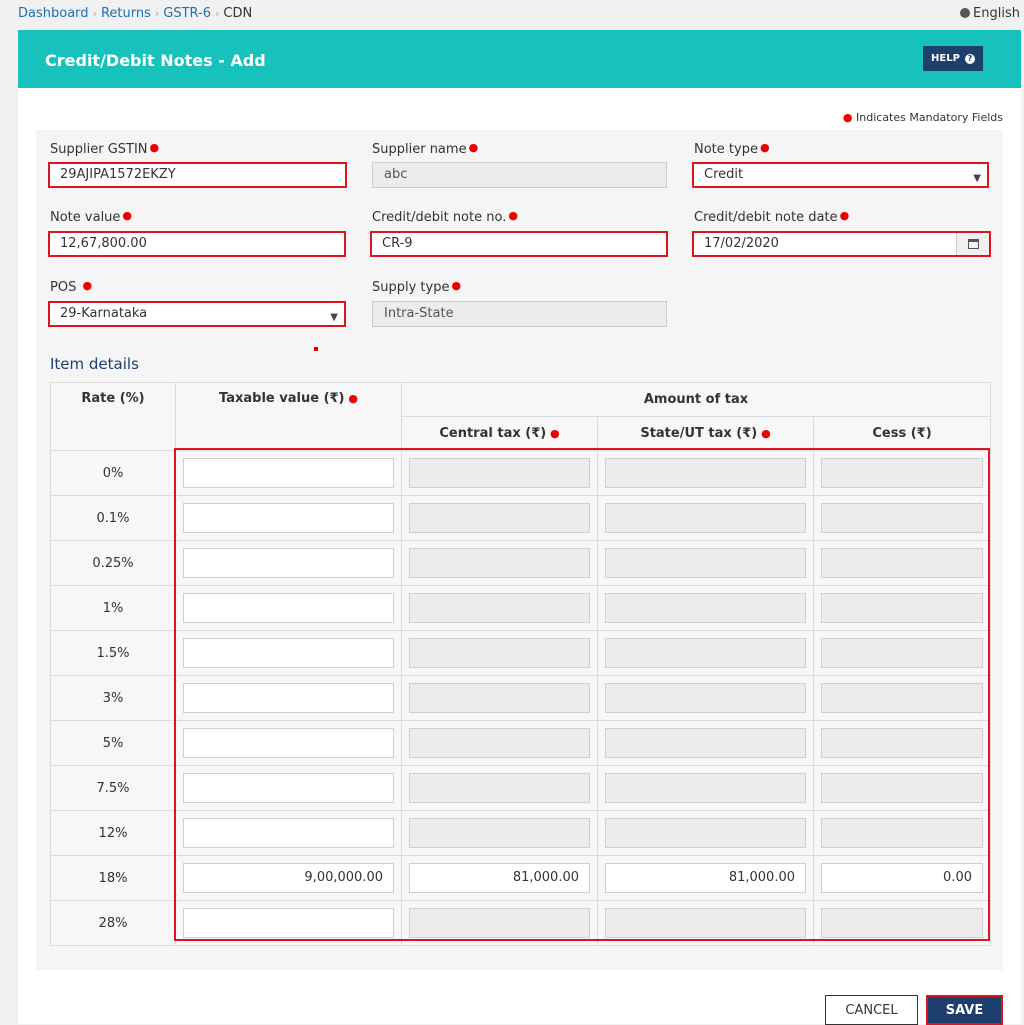  I want to click on note-value-input: 12,67,800.00, so click(197, 244).